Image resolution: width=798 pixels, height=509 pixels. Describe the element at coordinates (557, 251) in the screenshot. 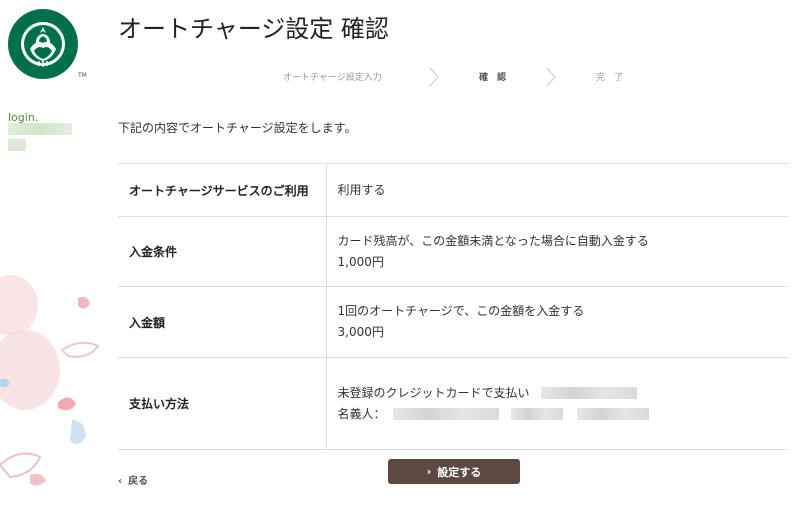

I see `row-value: カード残高が、この金額未満となった場合に自動入金する 1,000円` at that location.